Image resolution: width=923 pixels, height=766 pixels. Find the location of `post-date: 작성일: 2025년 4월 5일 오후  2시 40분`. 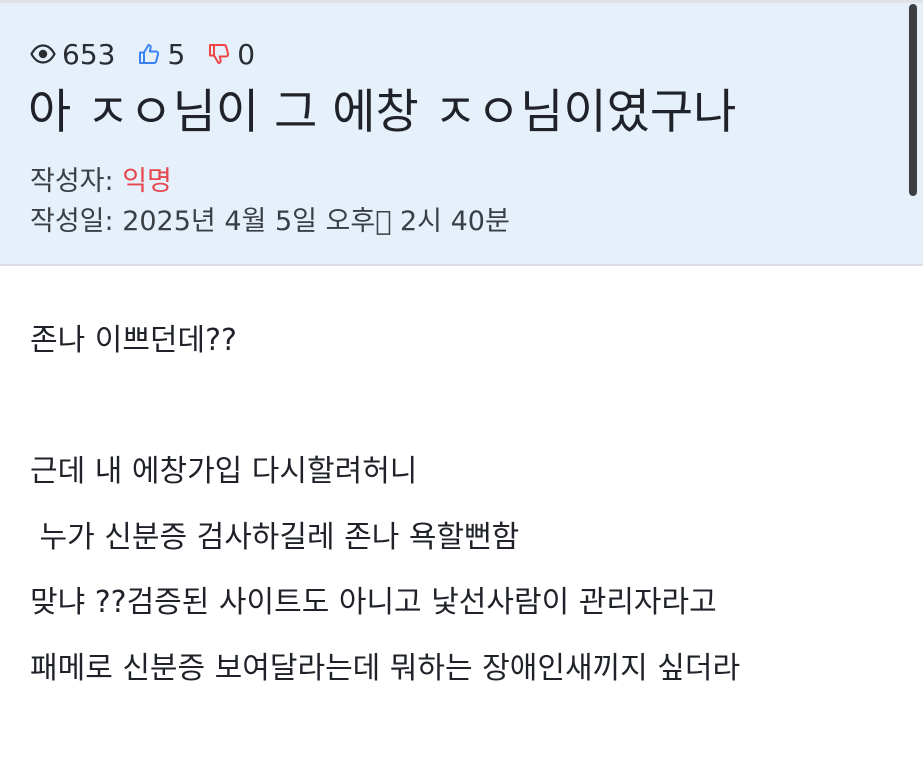

post-date: 작성일: 2025년 4월 5일 오후  2시 40분 is located at coordinates (270, 222).